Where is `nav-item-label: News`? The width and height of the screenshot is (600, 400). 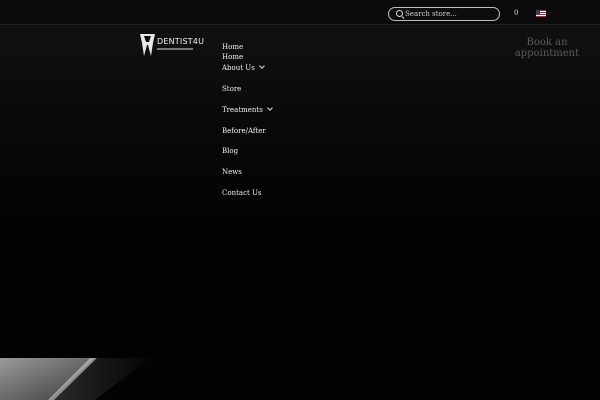
nav-item-label: News is located at coordinates (232, 172).